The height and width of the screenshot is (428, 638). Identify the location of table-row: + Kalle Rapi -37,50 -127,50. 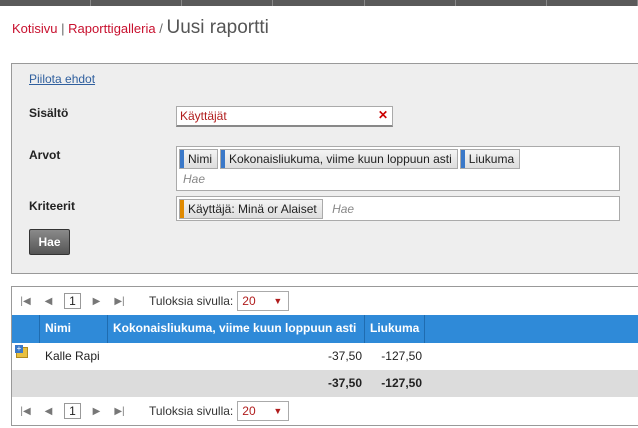
(325, 356).